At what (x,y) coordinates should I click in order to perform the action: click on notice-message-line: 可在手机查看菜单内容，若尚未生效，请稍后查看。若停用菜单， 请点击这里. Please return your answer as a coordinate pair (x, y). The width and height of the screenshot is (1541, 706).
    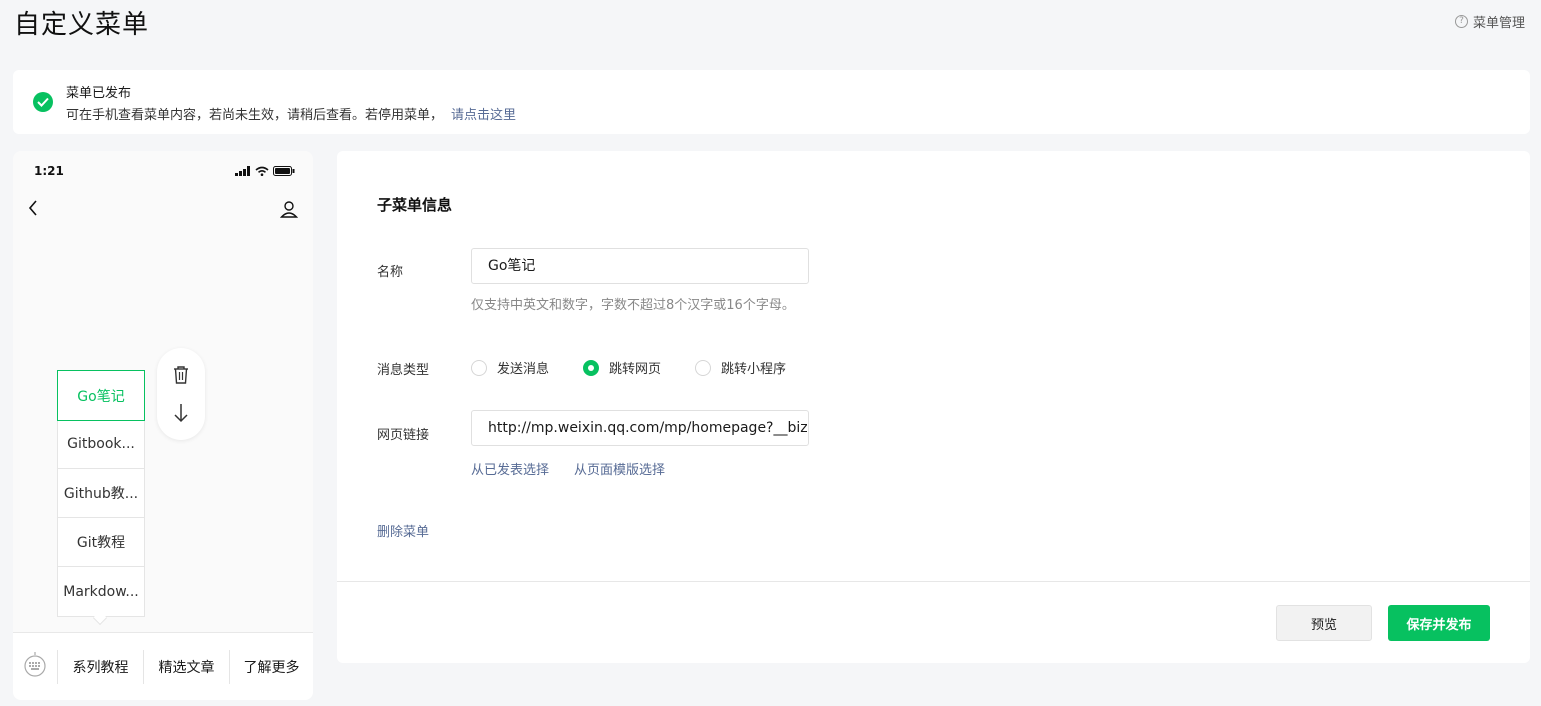
    Looking at the image, I should click on (291, 113).